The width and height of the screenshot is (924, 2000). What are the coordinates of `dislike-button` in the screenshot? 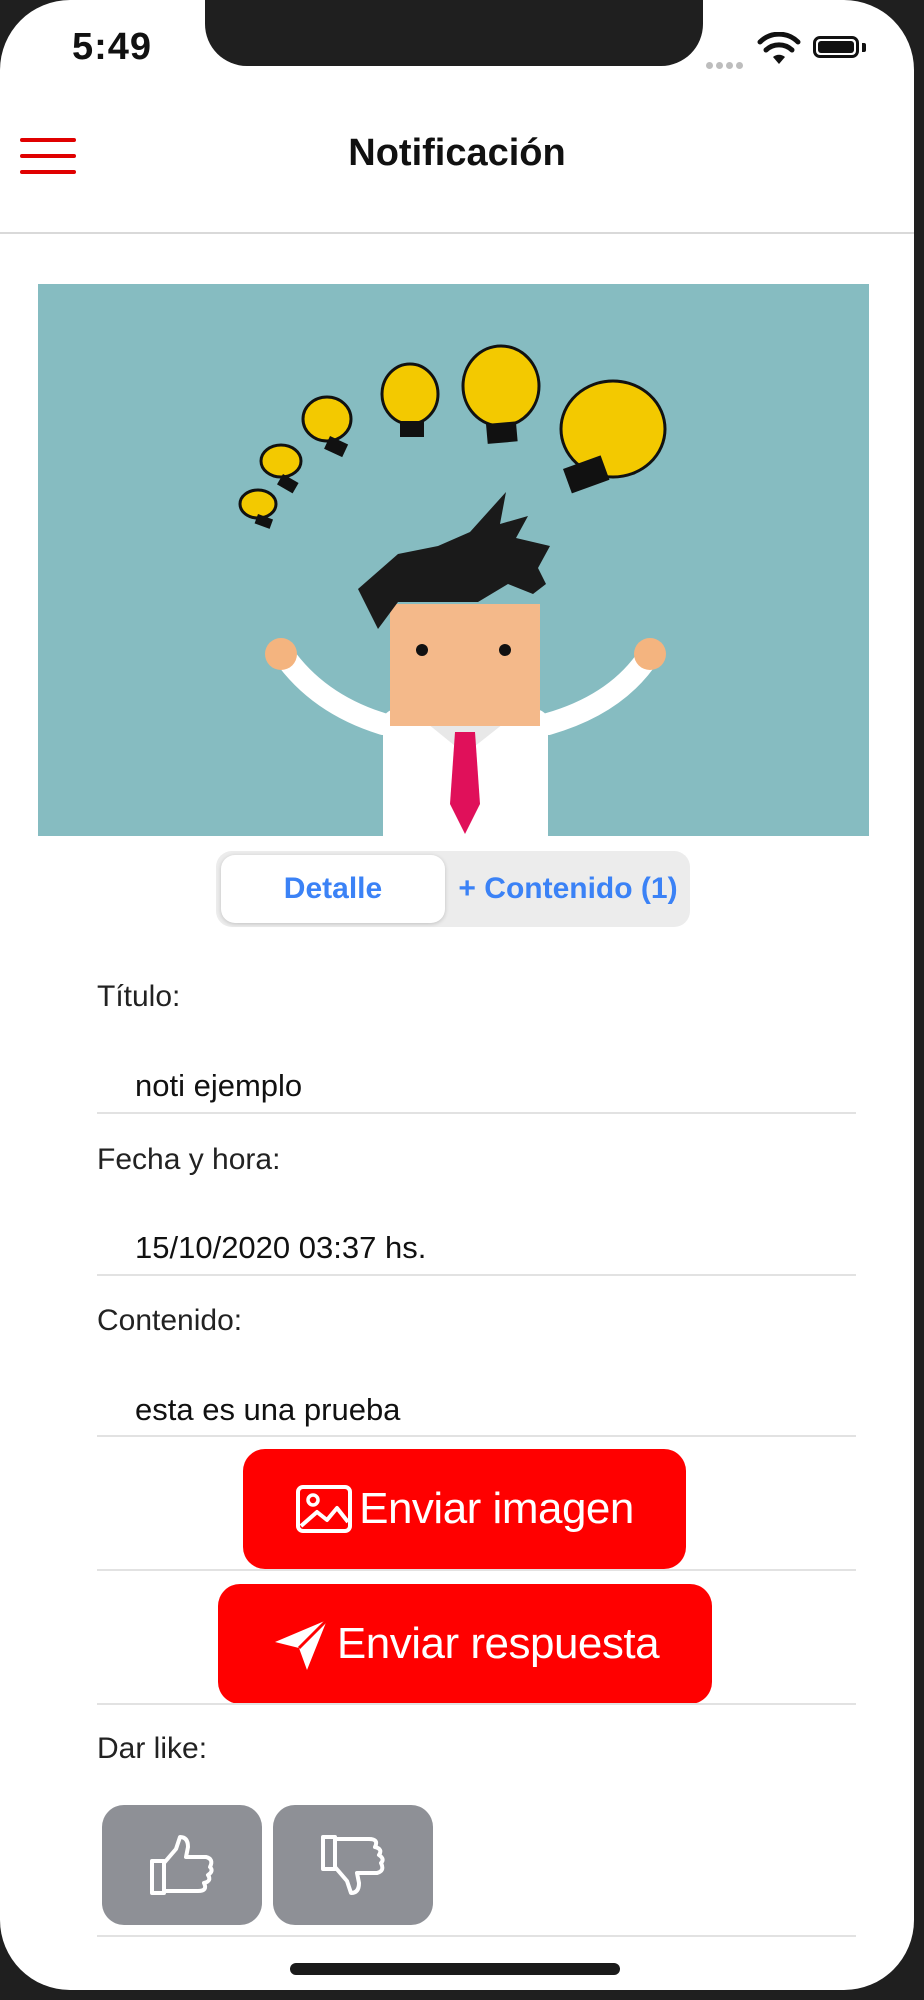 It's located at (353, 1865).